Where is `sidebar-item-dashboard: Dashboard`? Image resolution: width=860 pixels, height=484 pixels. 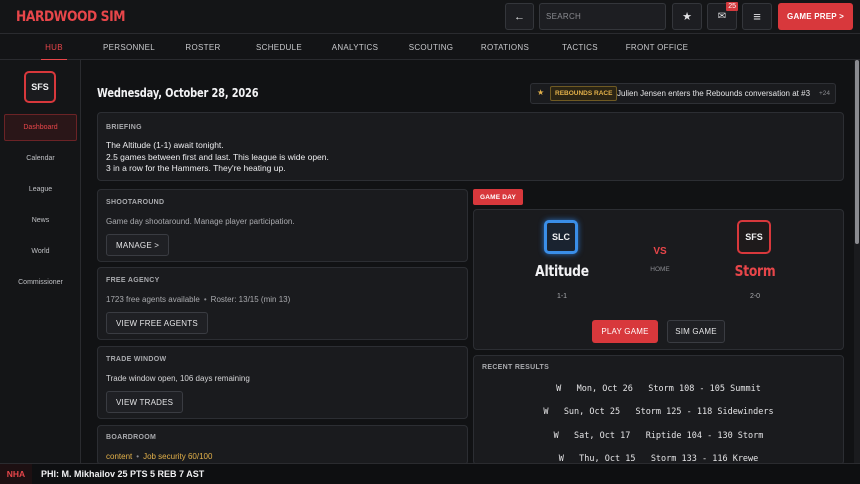
sidebar-item-dashboard: Dashboard is located at coordinates (40, 127).